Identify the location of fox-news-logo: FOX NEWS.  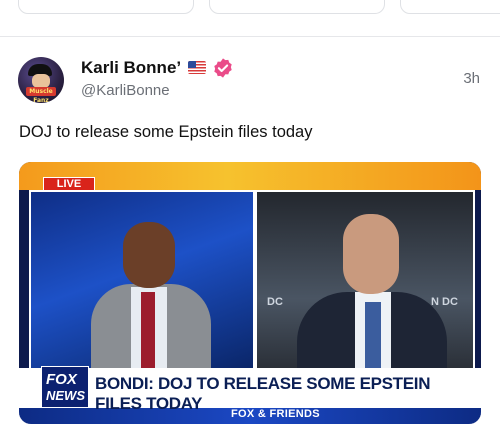
(65, 387).